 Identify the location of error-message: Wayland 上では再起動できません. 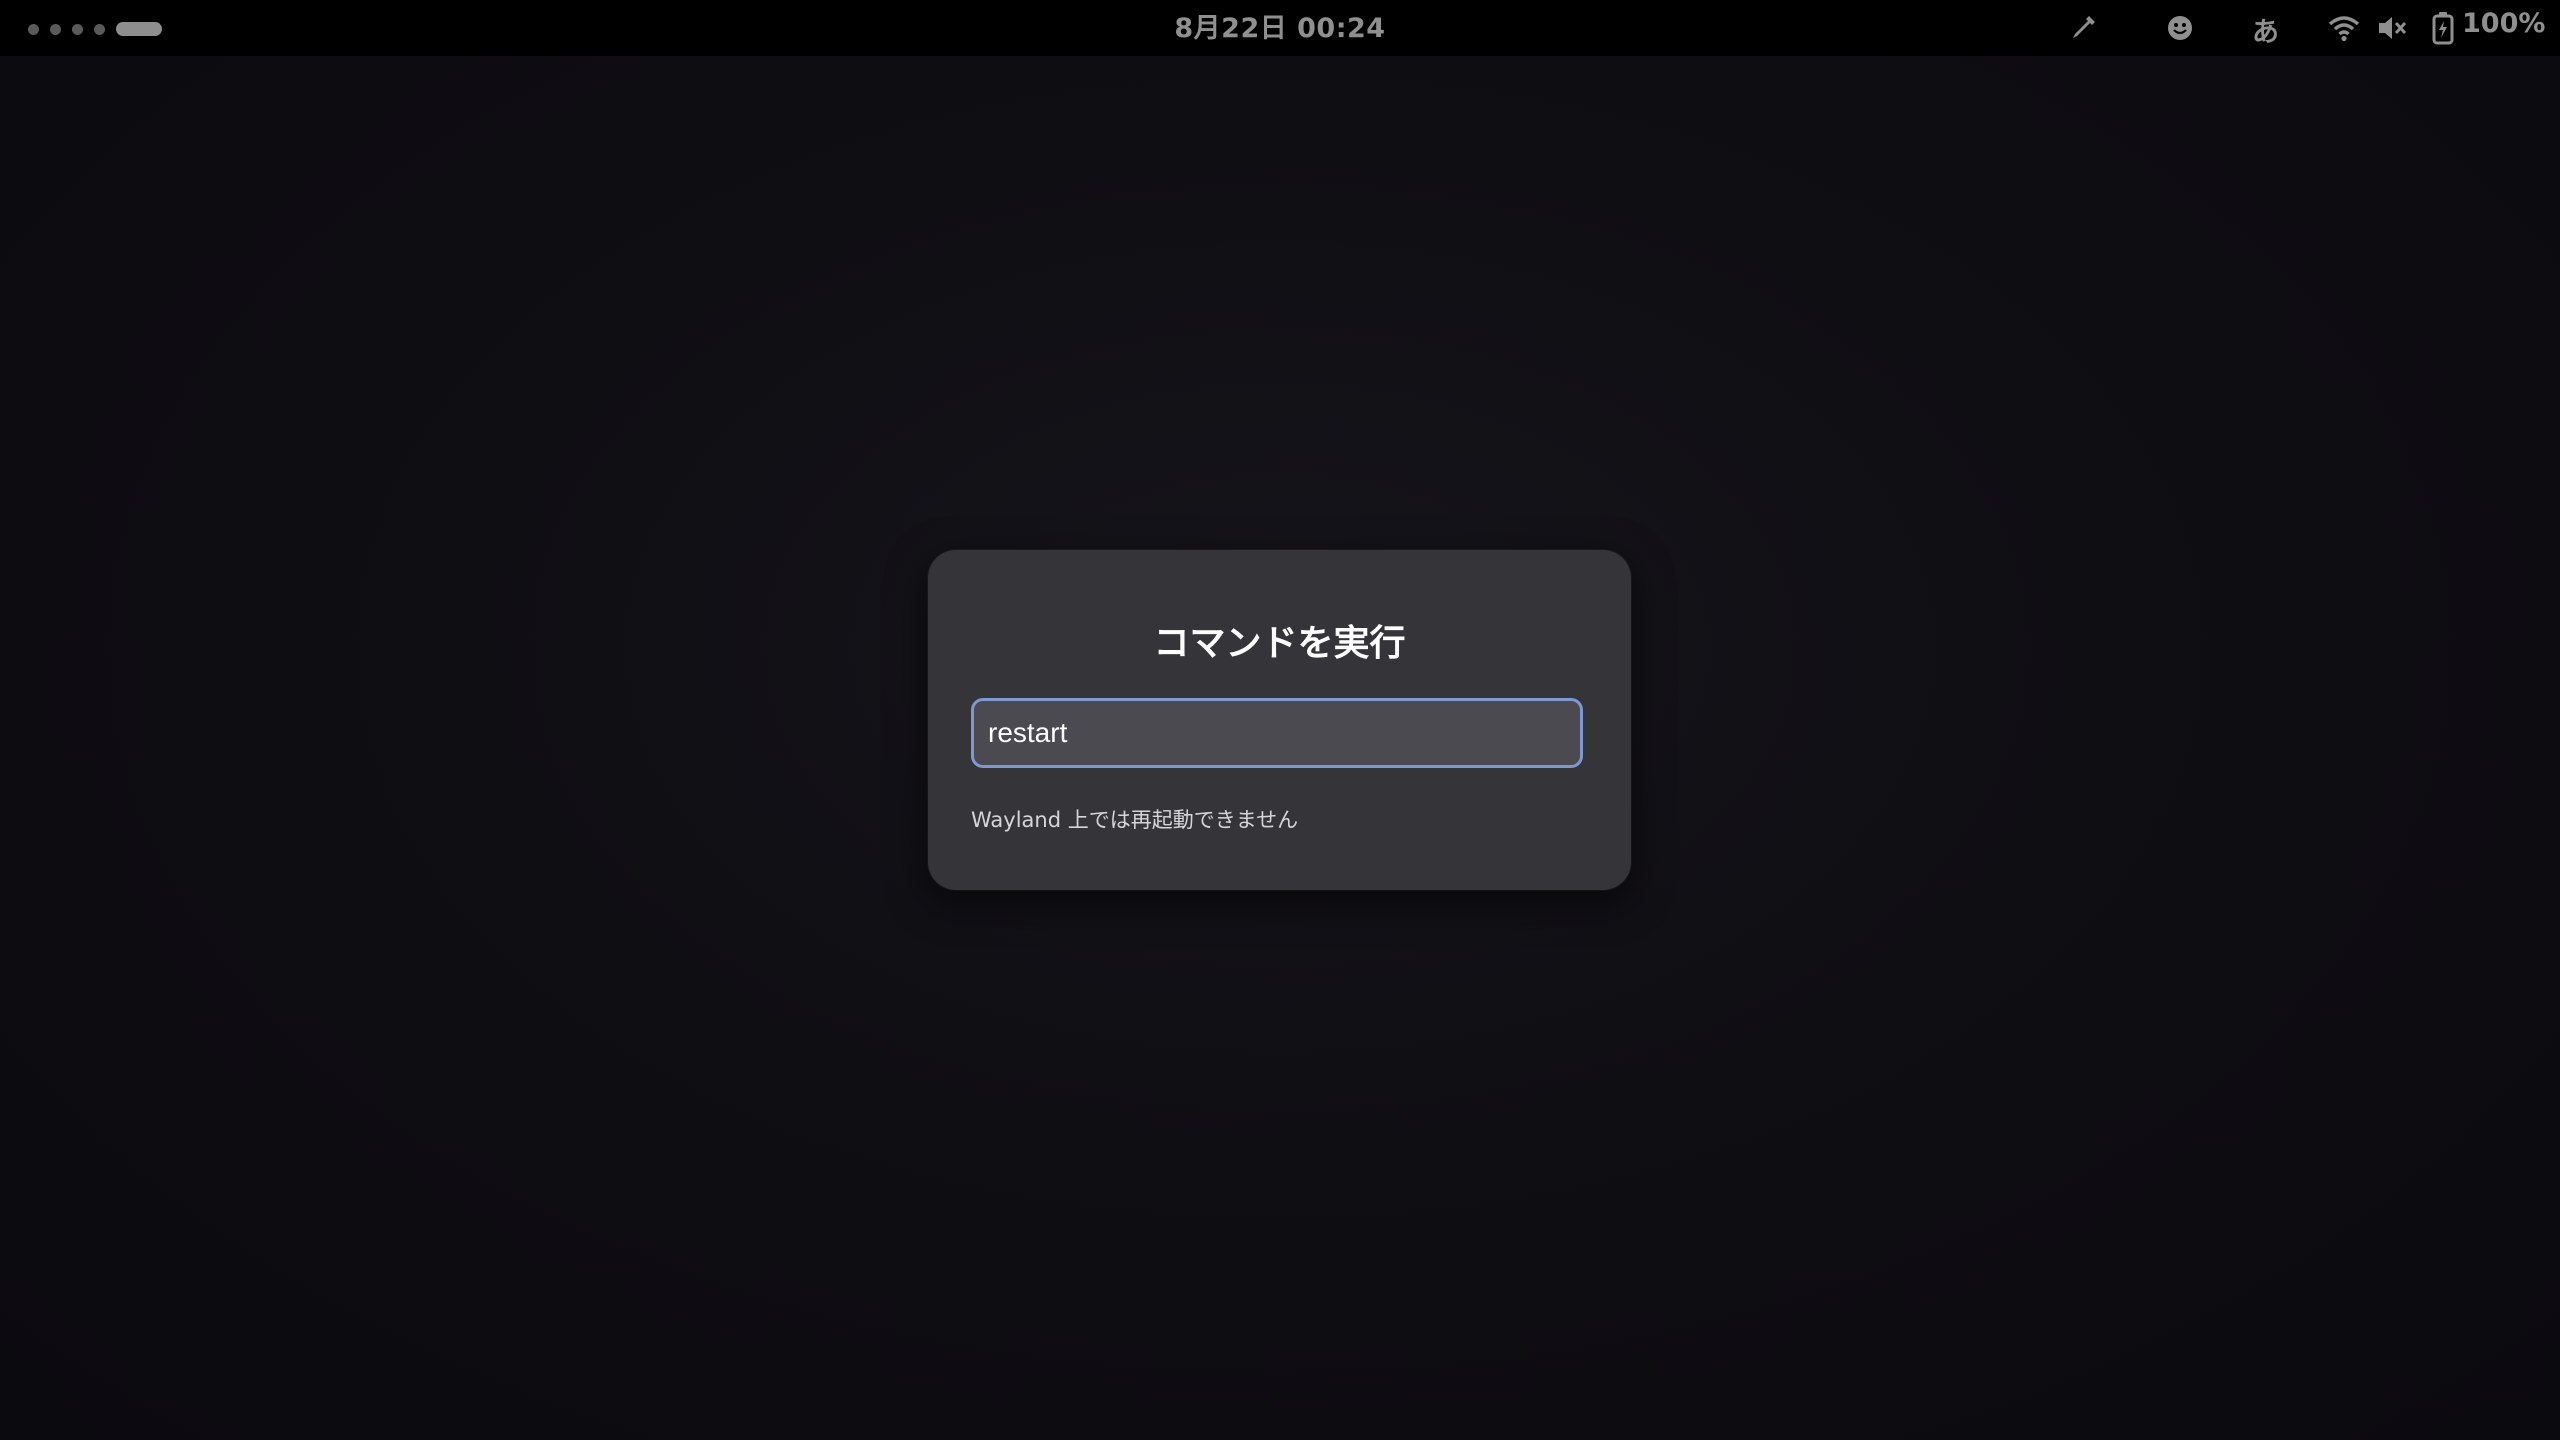
(1135, 820).